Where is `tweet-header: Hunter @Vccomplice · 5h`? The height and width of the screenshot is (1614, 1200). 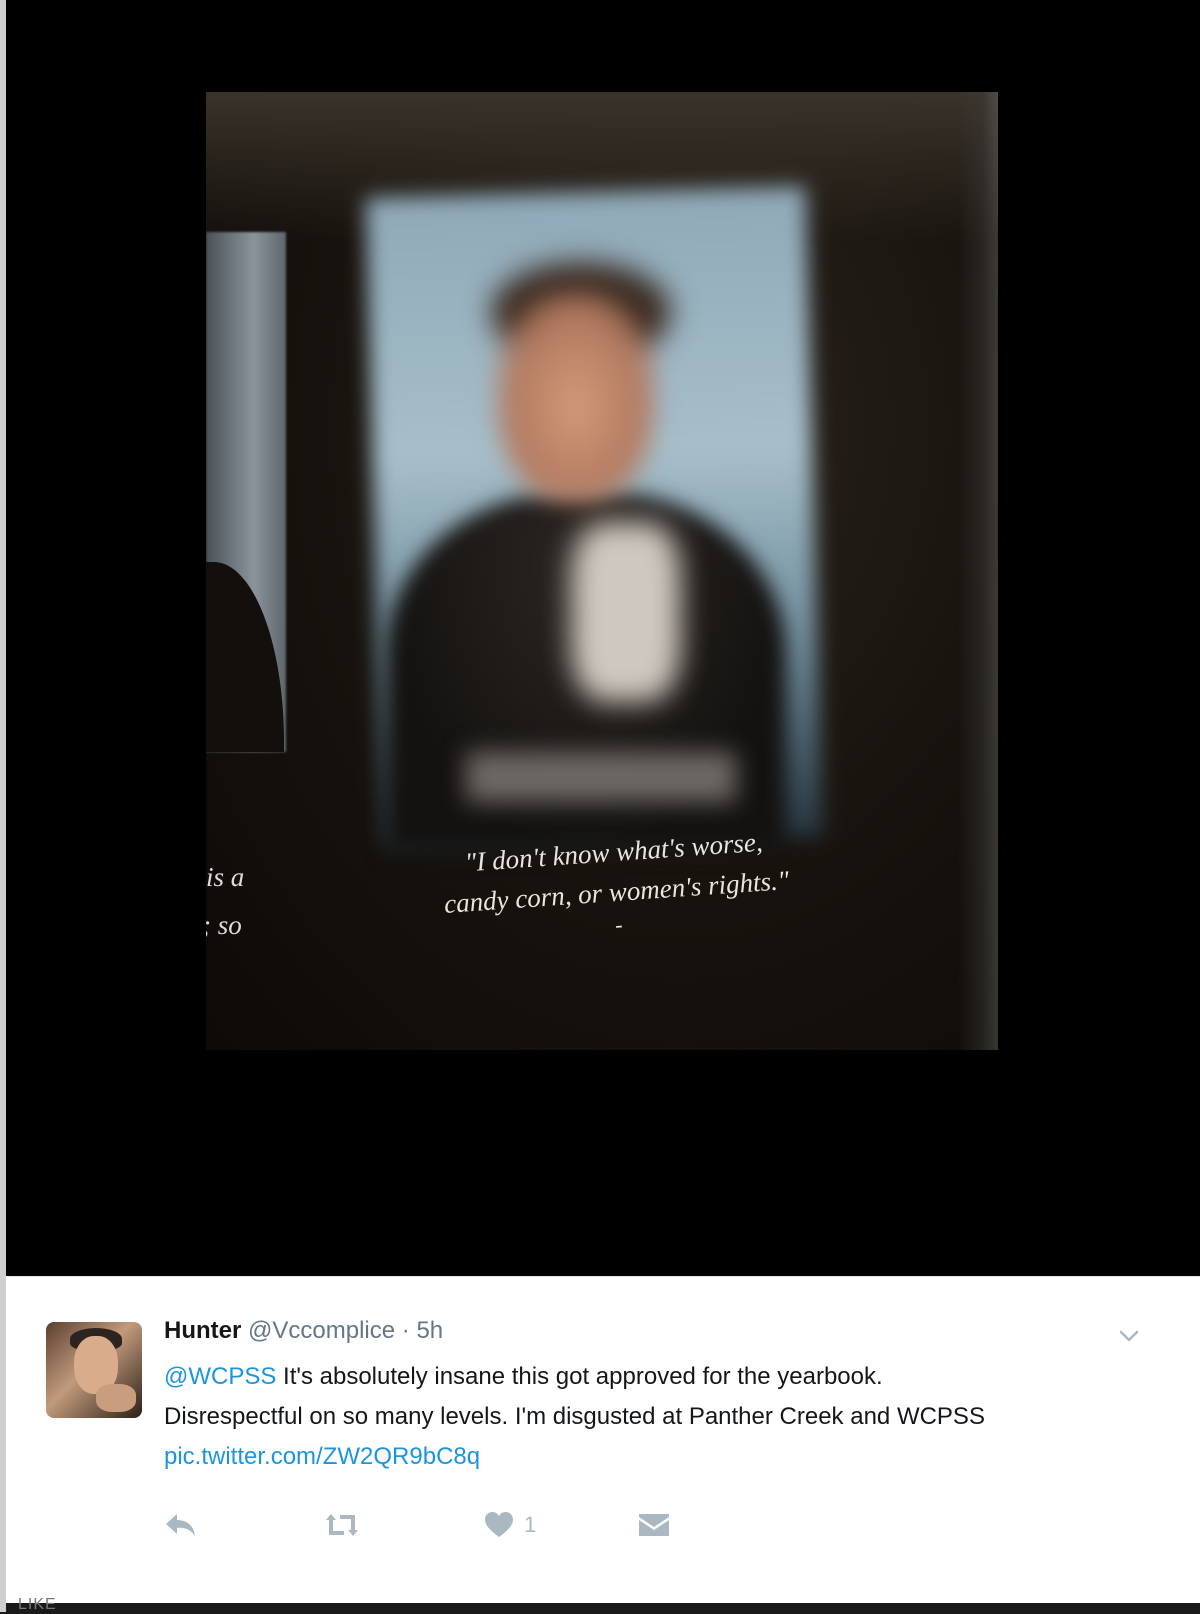
tweet-header: Hunter @Vccomplice · 5h is located at coordinates (303, 1331).